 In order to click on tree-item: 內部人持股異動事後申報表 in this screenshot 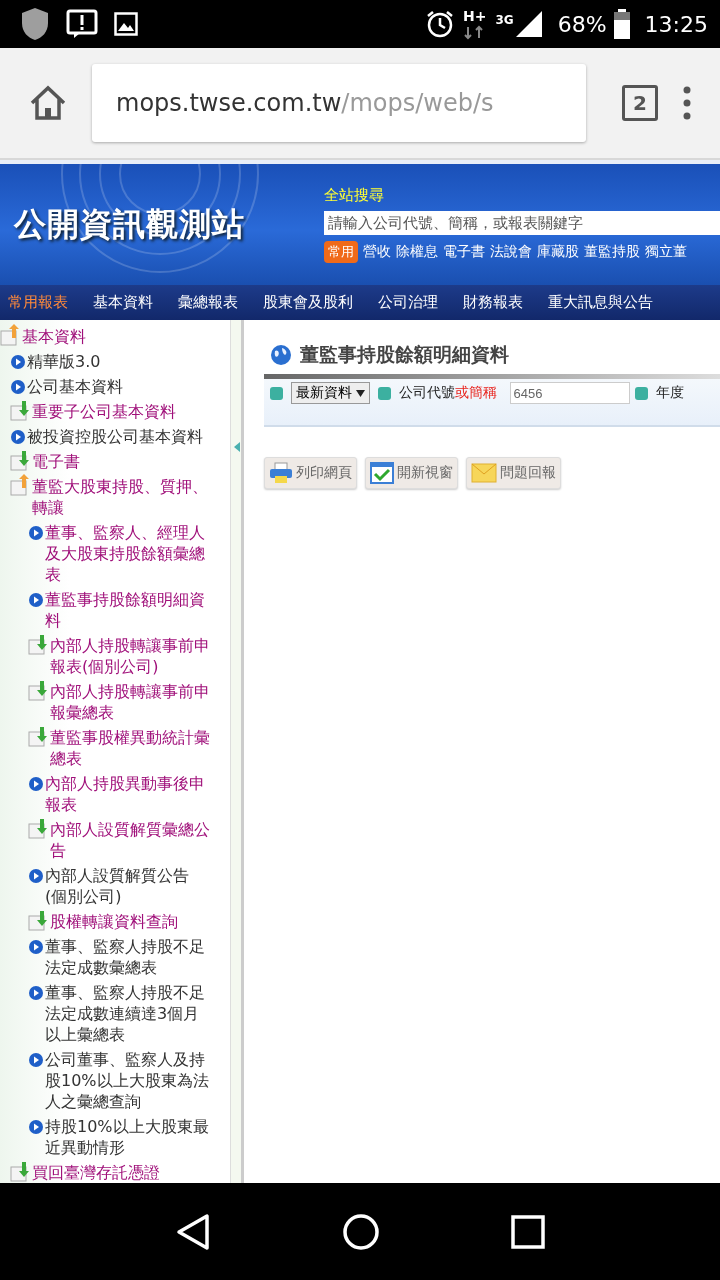, I will do `click(127, 794)`.